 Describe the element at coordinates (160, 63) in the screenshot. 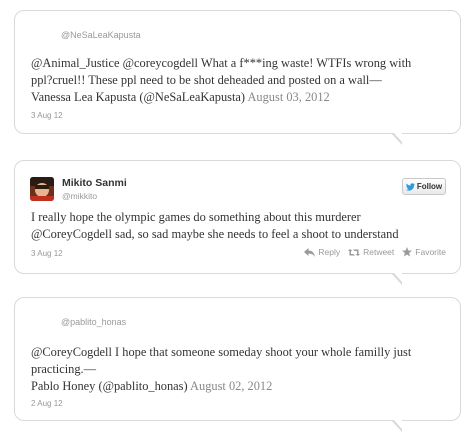

I see `mention-link: @coreycogdell` at that location.